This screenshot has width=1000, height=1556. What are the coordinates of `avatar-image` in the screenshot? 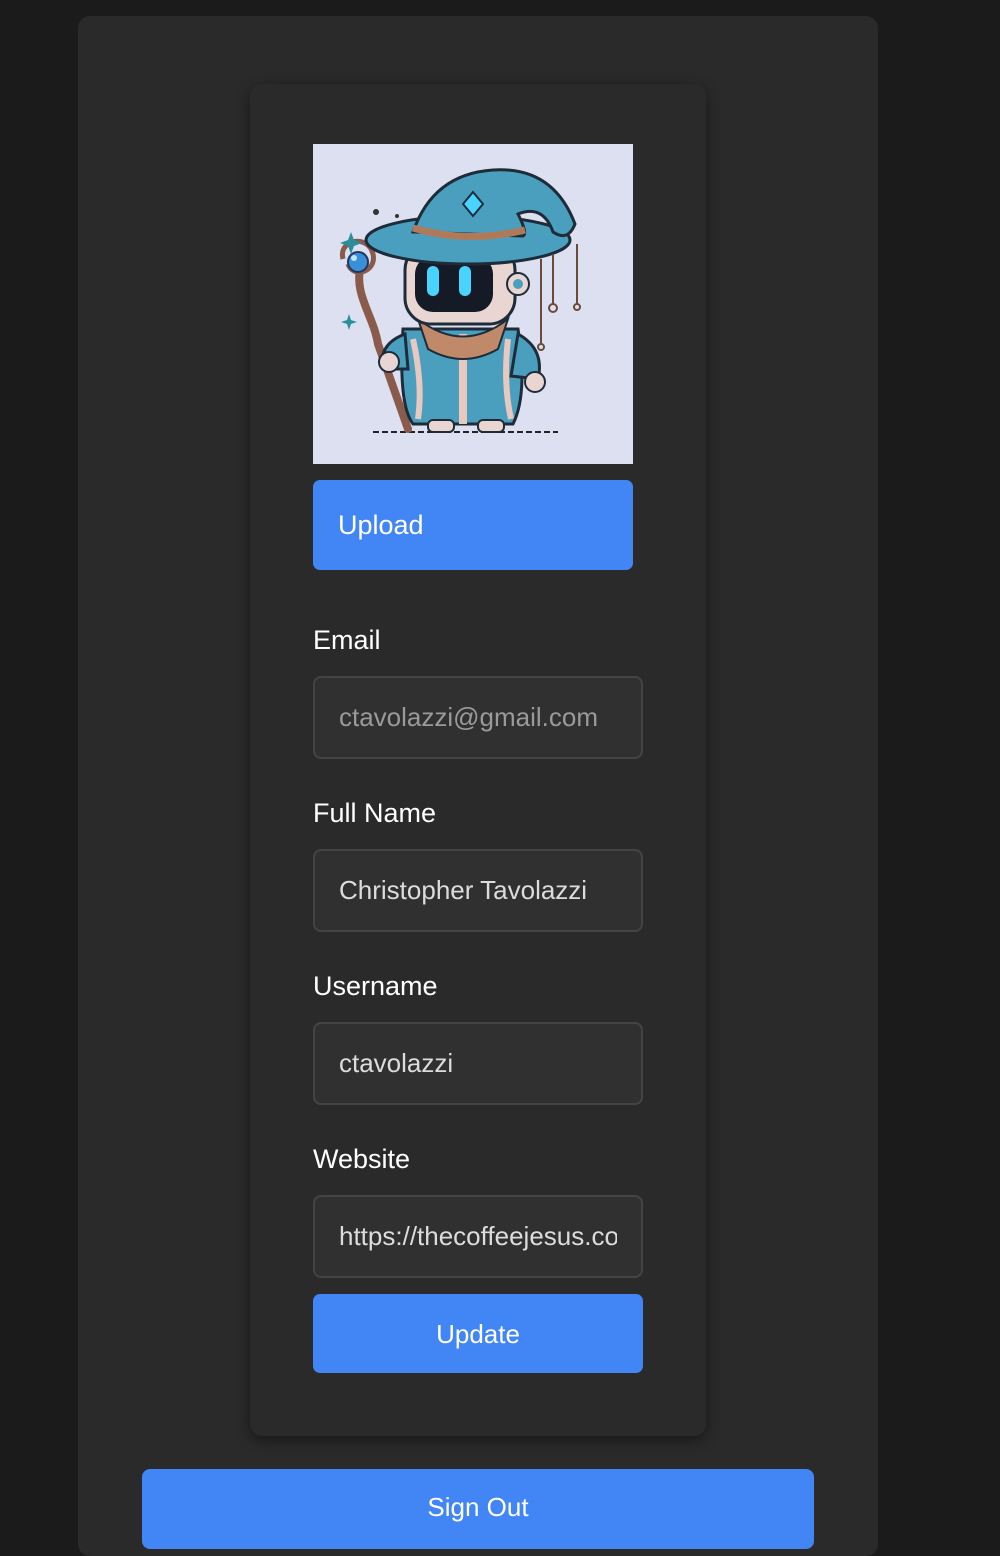 It's located at (473, 304).